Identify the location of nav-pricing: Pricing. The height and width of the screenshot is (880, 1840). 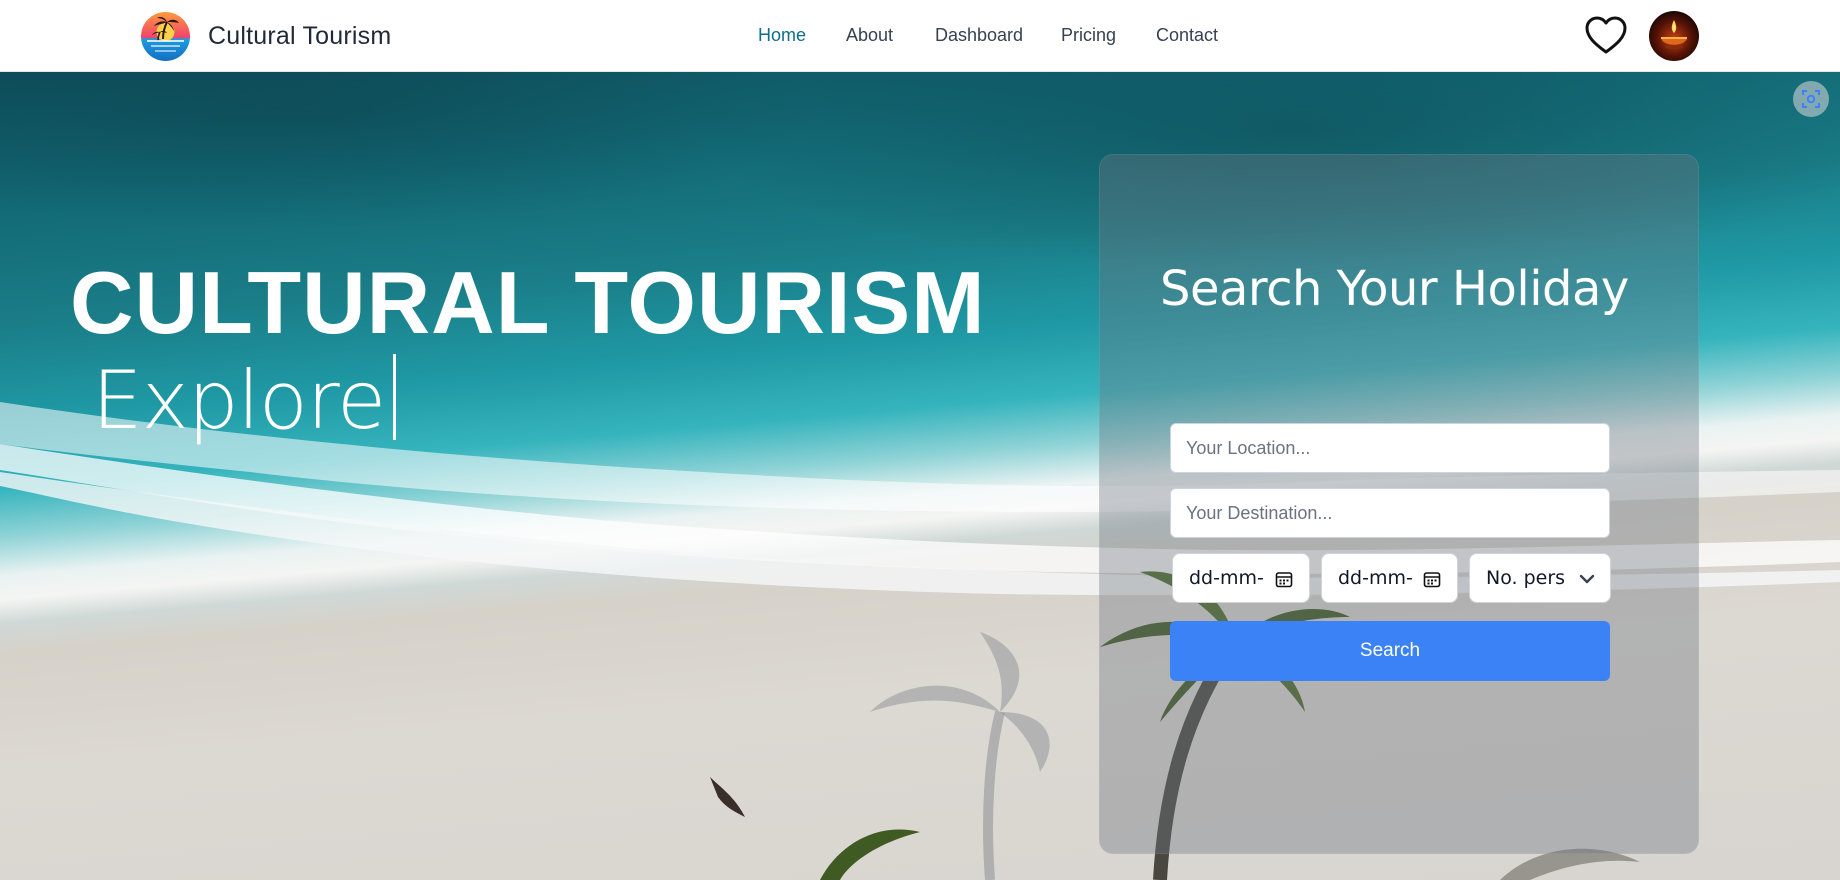
(1088, 35).